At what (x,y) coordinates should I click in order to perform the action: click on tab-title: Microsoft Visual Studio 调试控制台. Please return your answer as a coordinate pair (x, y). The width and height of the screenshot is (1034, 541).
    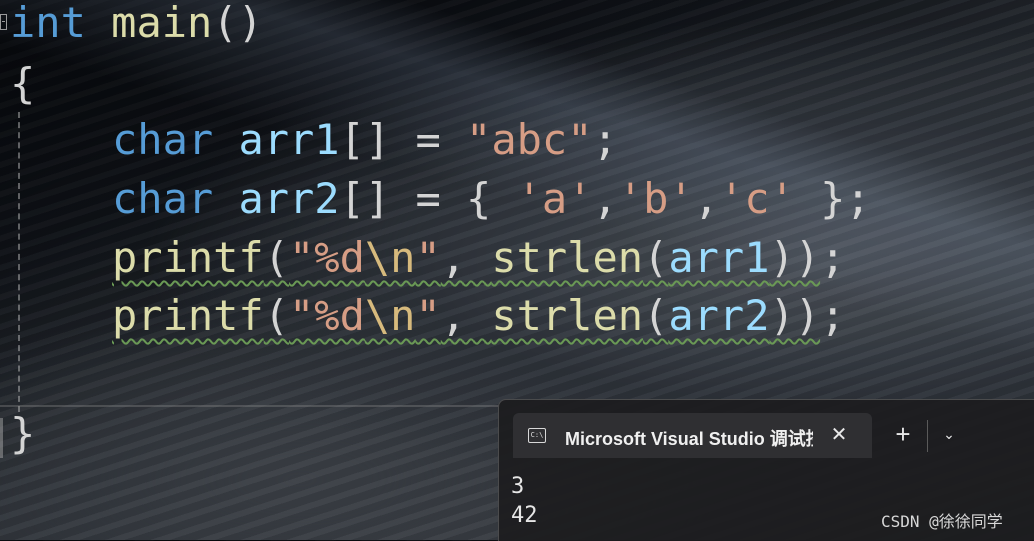
    Looking at the image, I should click on (689, 438).